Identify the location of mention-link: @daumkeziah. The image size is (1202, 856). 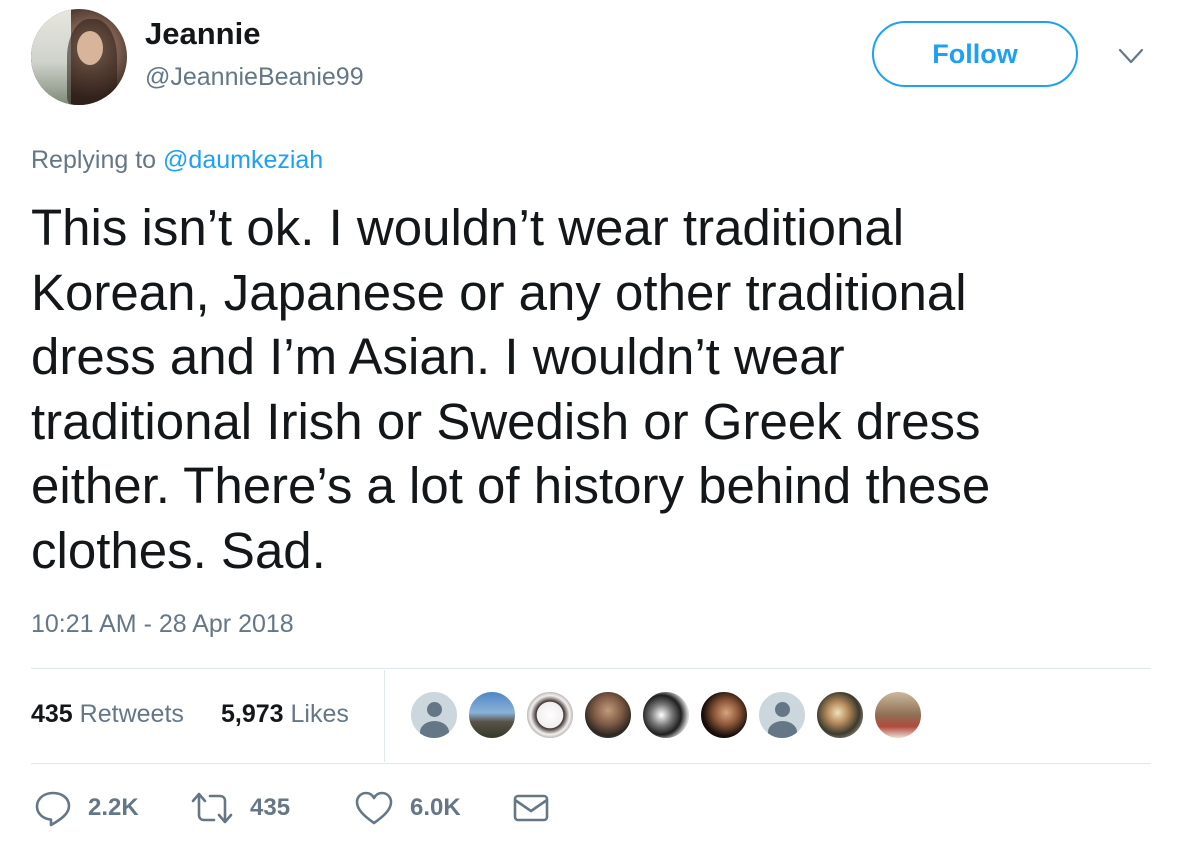
(243, 160).